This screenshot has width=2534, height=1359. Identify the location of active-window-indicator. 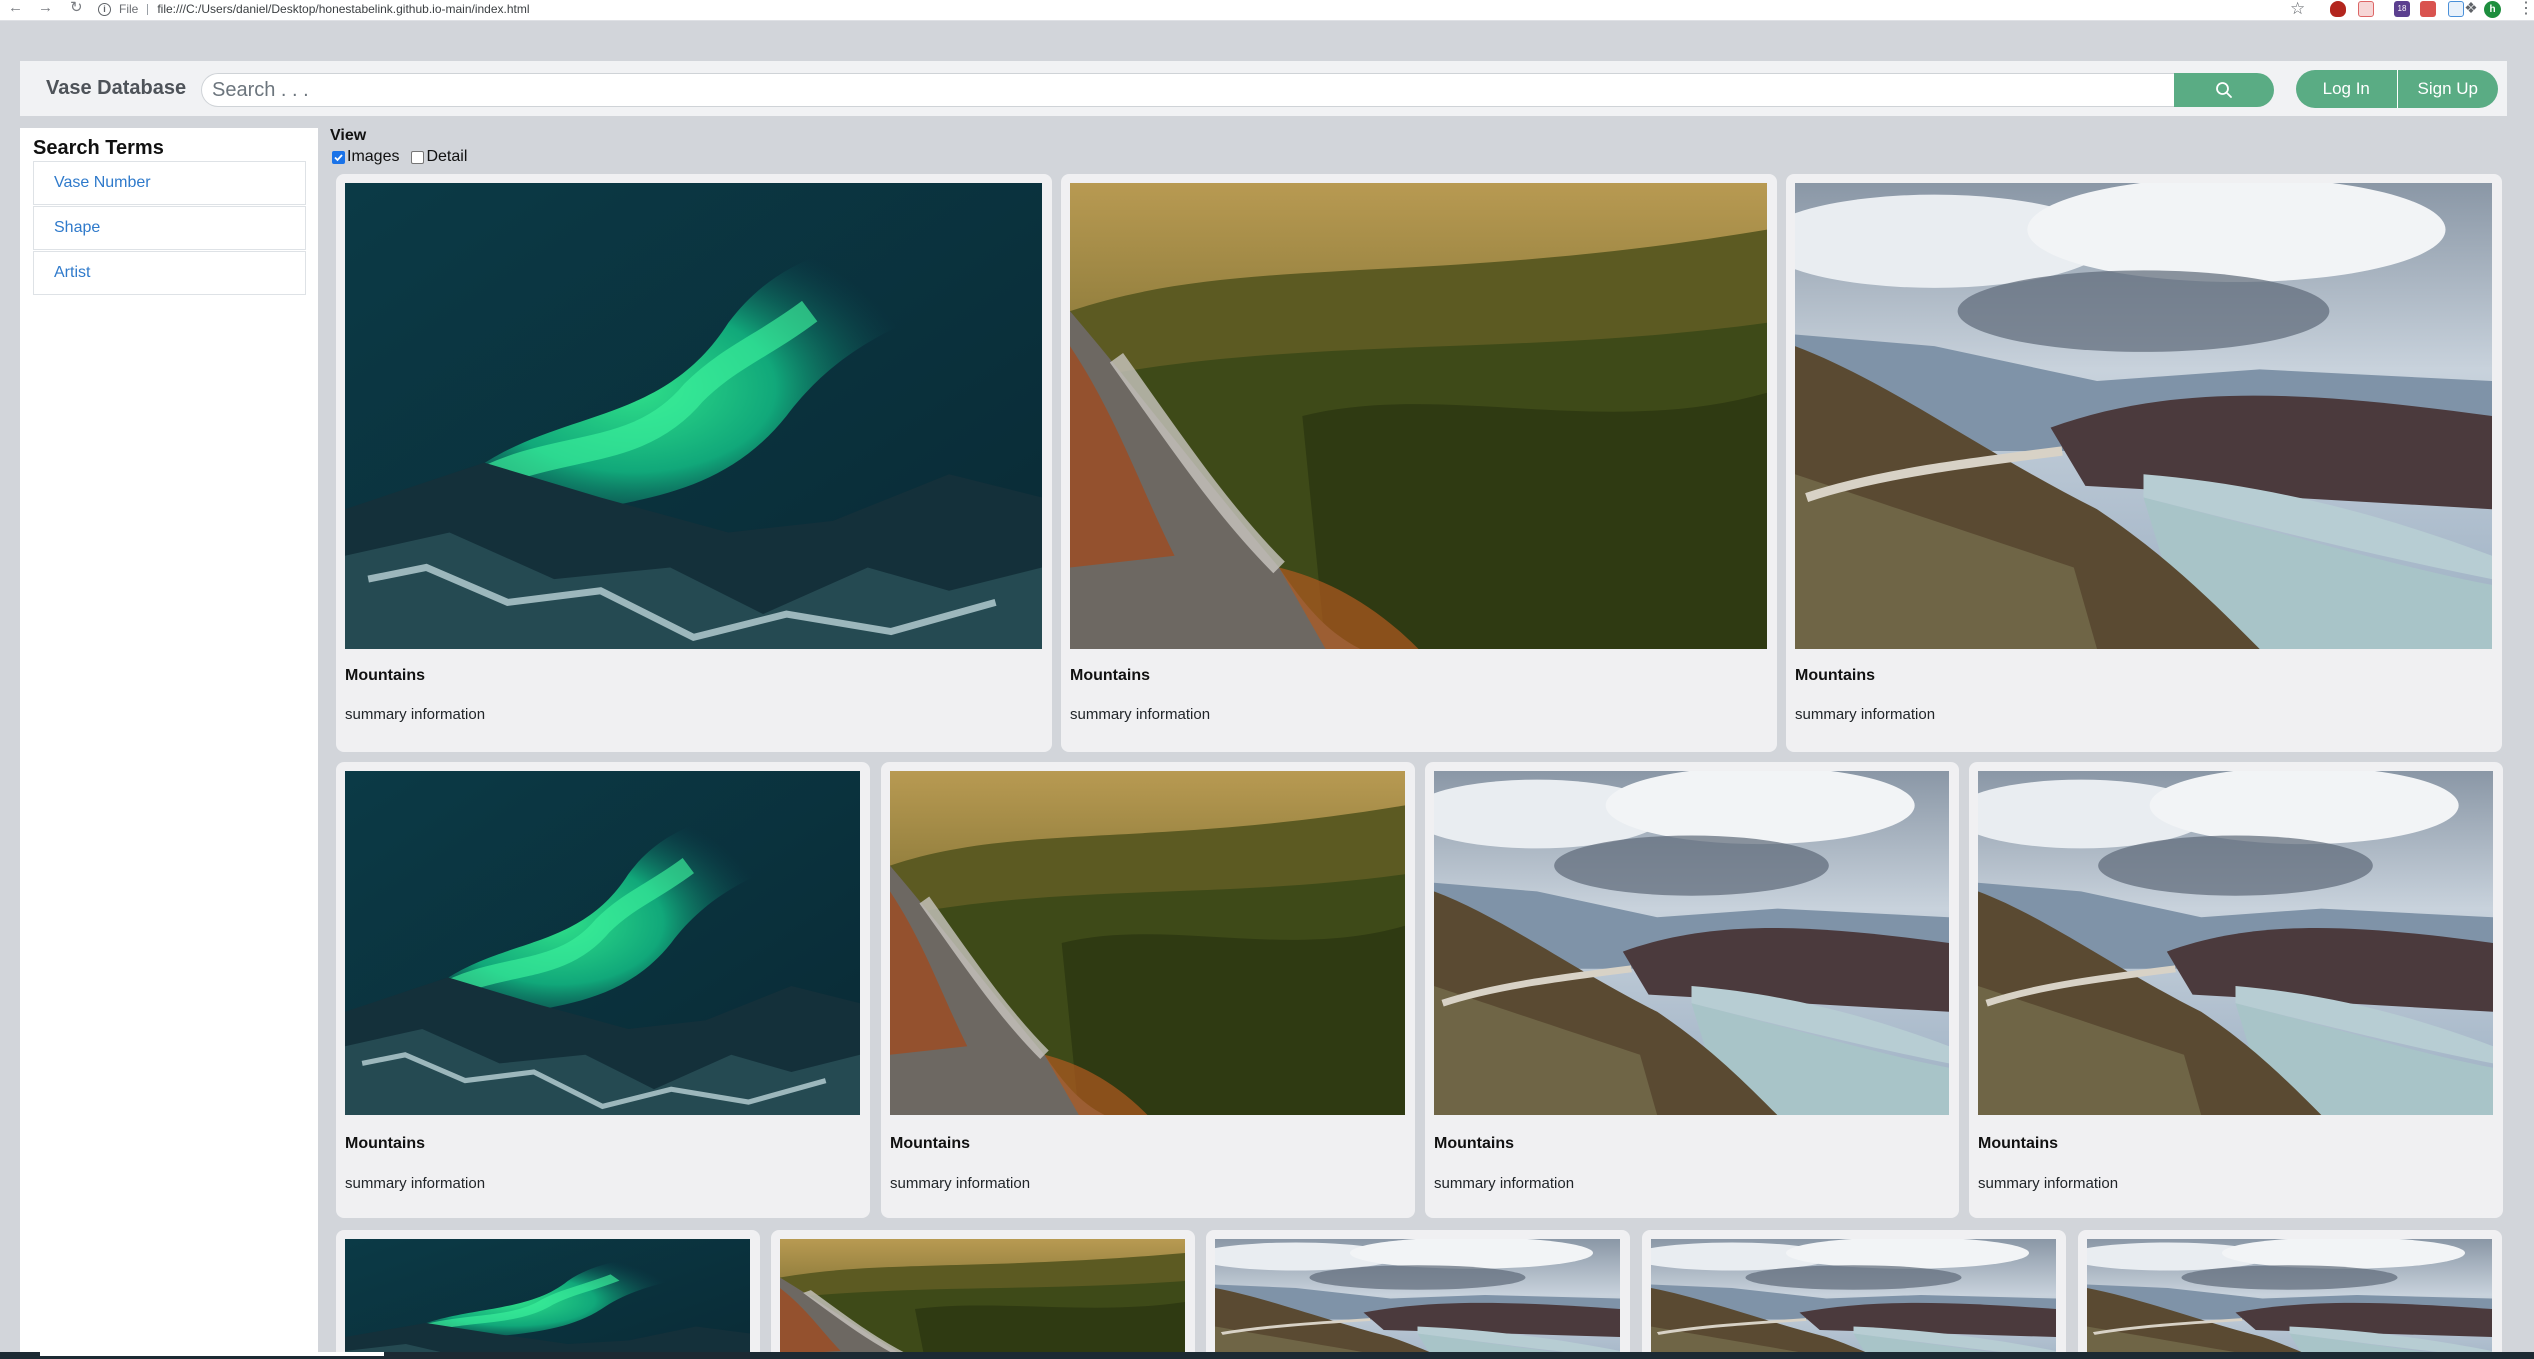
(212, 1354).